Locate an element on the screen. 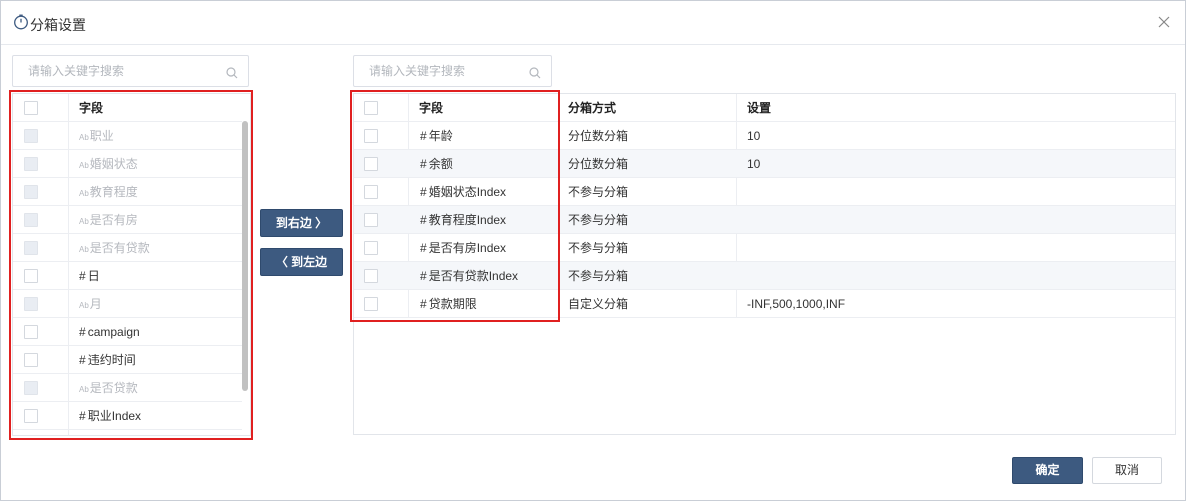 The width and height of the screenshot is (1186, 501). left-search-box is located at coordinates (130, 71).